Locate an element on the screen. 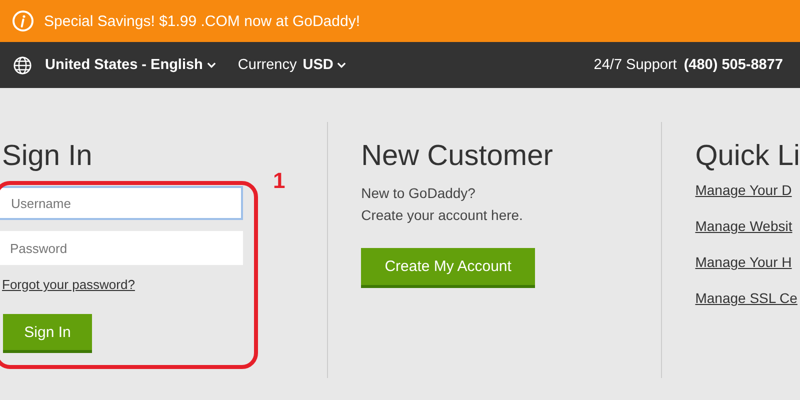 This screenshot has height=400, width=800. username-field: Username is located at coordinates (121, 203).